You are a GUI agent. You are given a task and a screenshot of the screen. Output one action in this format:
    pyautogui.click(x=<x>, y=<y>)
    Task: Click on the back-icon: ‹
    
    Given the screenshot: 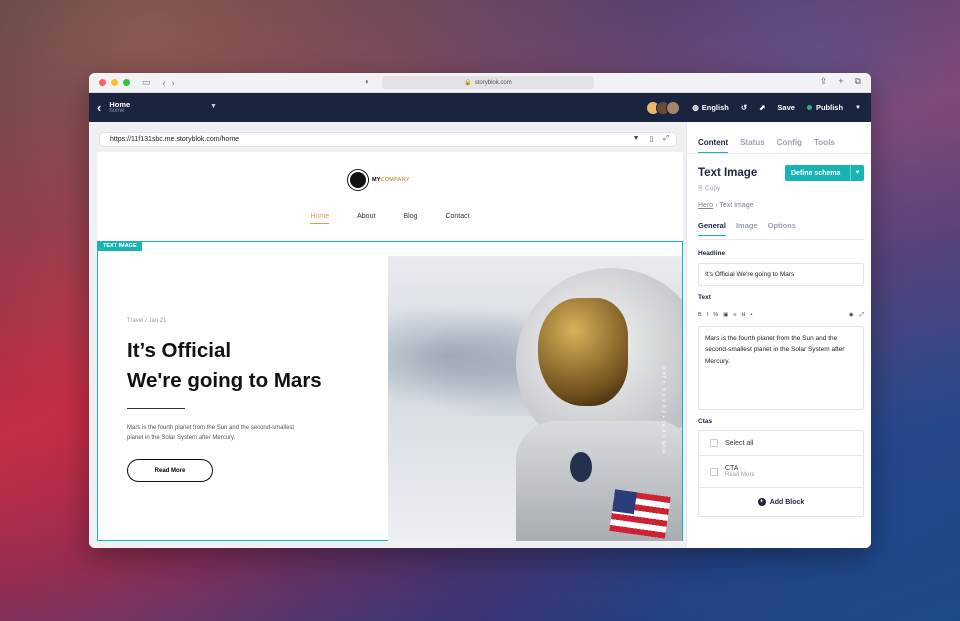 What is the action you would take?
    pyautogui.click(x=164, y=83)
    